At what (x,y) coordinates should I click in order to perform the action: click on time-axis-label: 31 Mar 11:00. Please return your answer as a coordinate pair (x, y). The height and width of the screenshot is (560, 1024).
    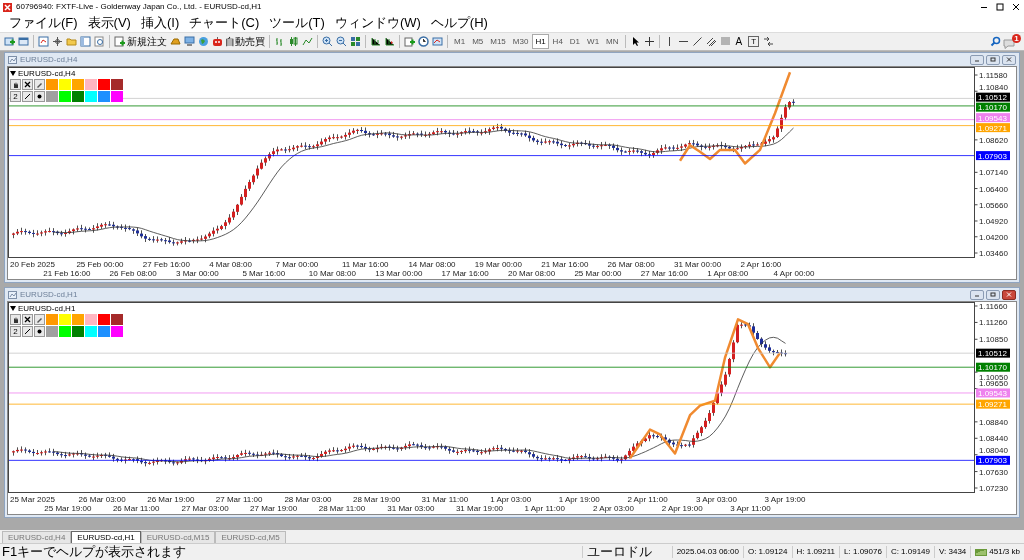
    Looking at the image, I should click on (445, 499).